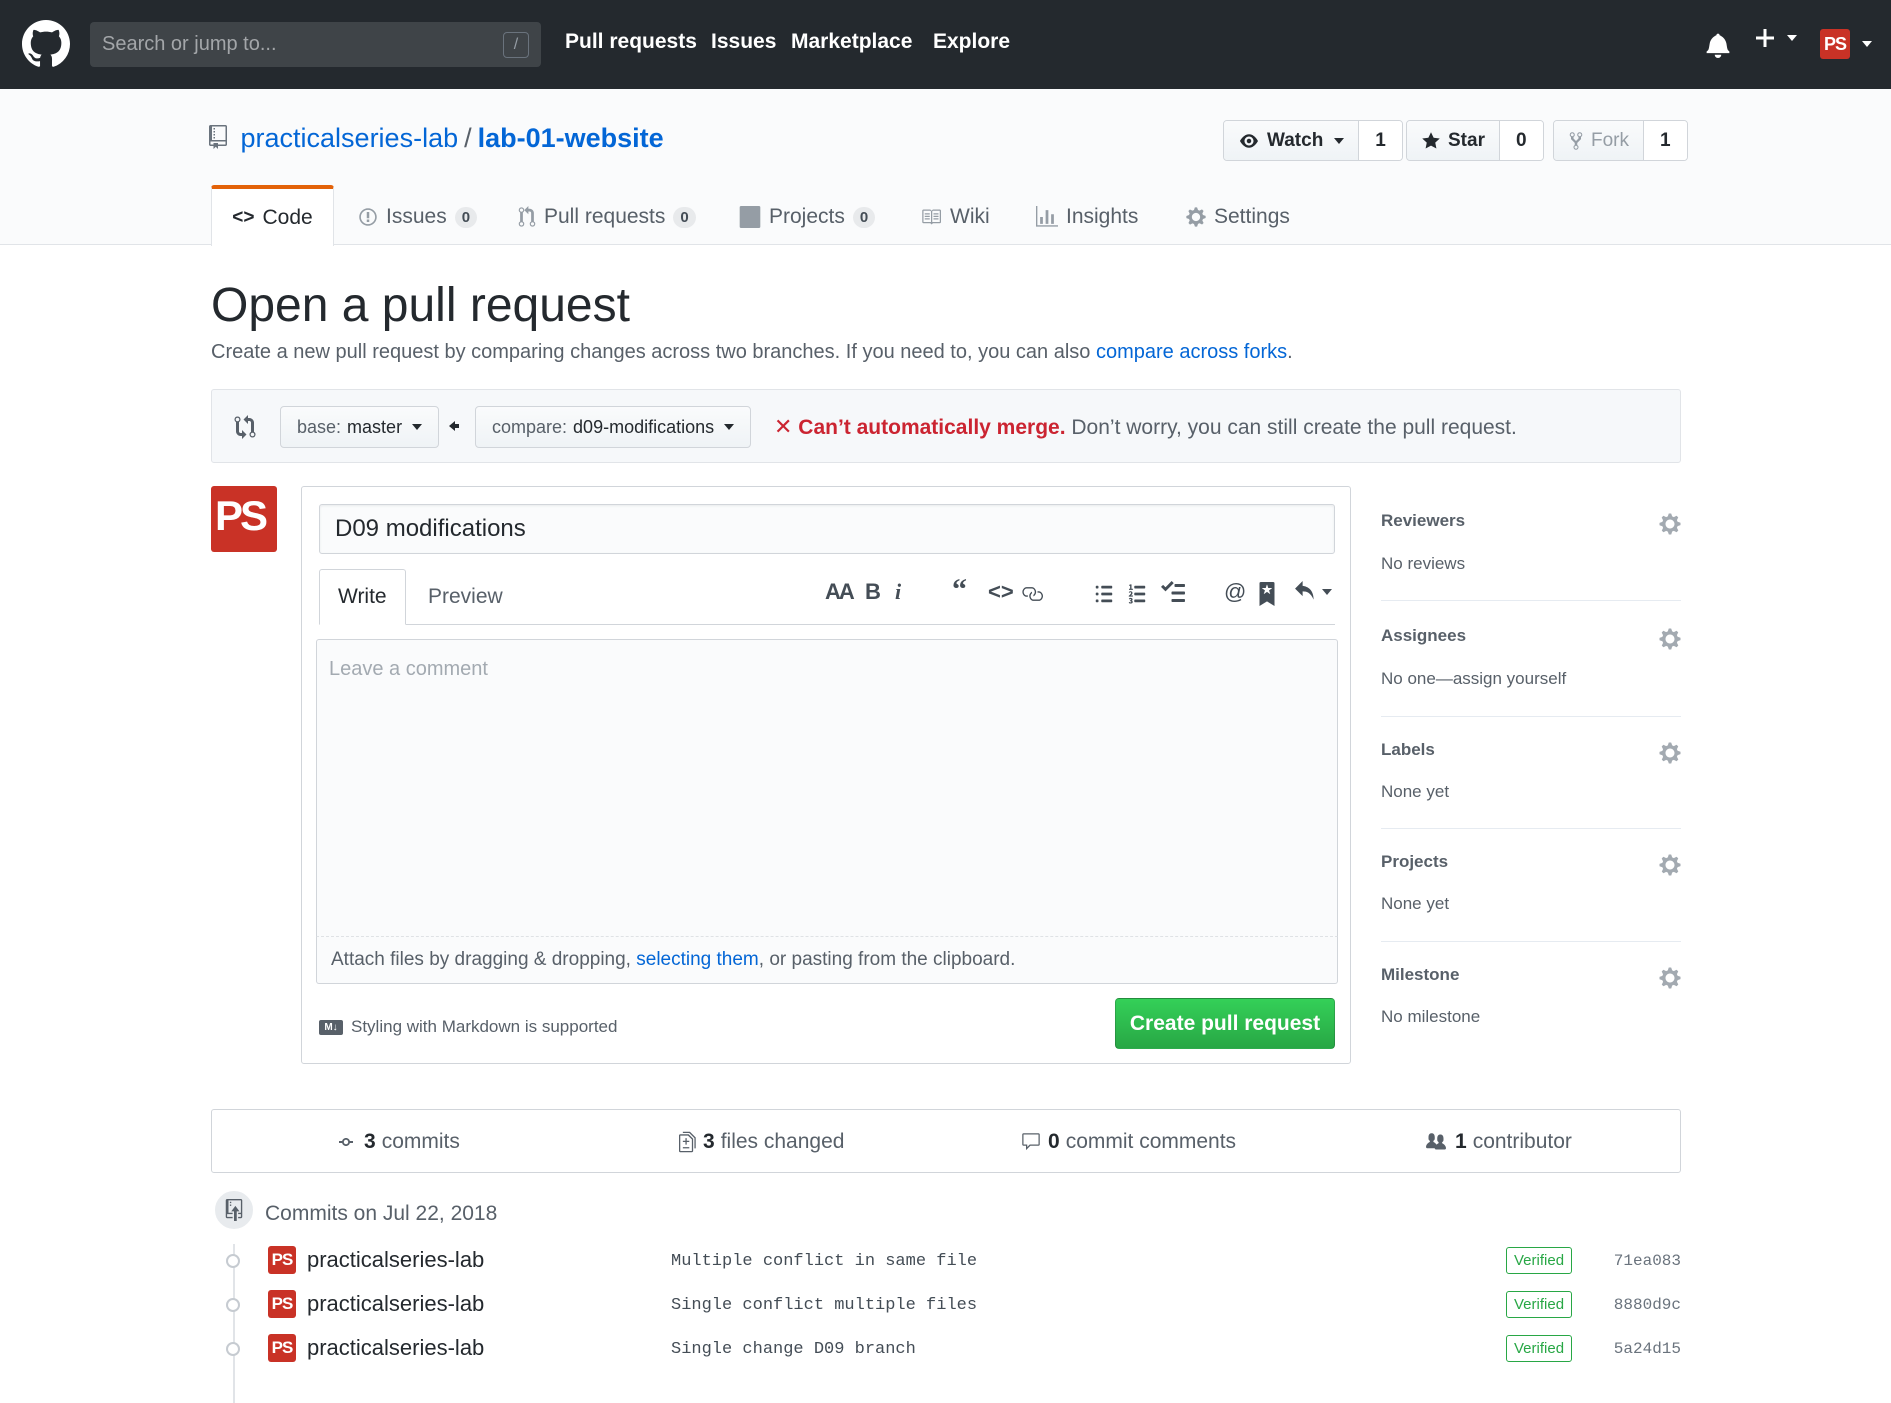 This screenshot has height=1403, width=1891. Describe the element at coordinates (827, 788) in the screenshot. I see `comment-textarea` at that location.